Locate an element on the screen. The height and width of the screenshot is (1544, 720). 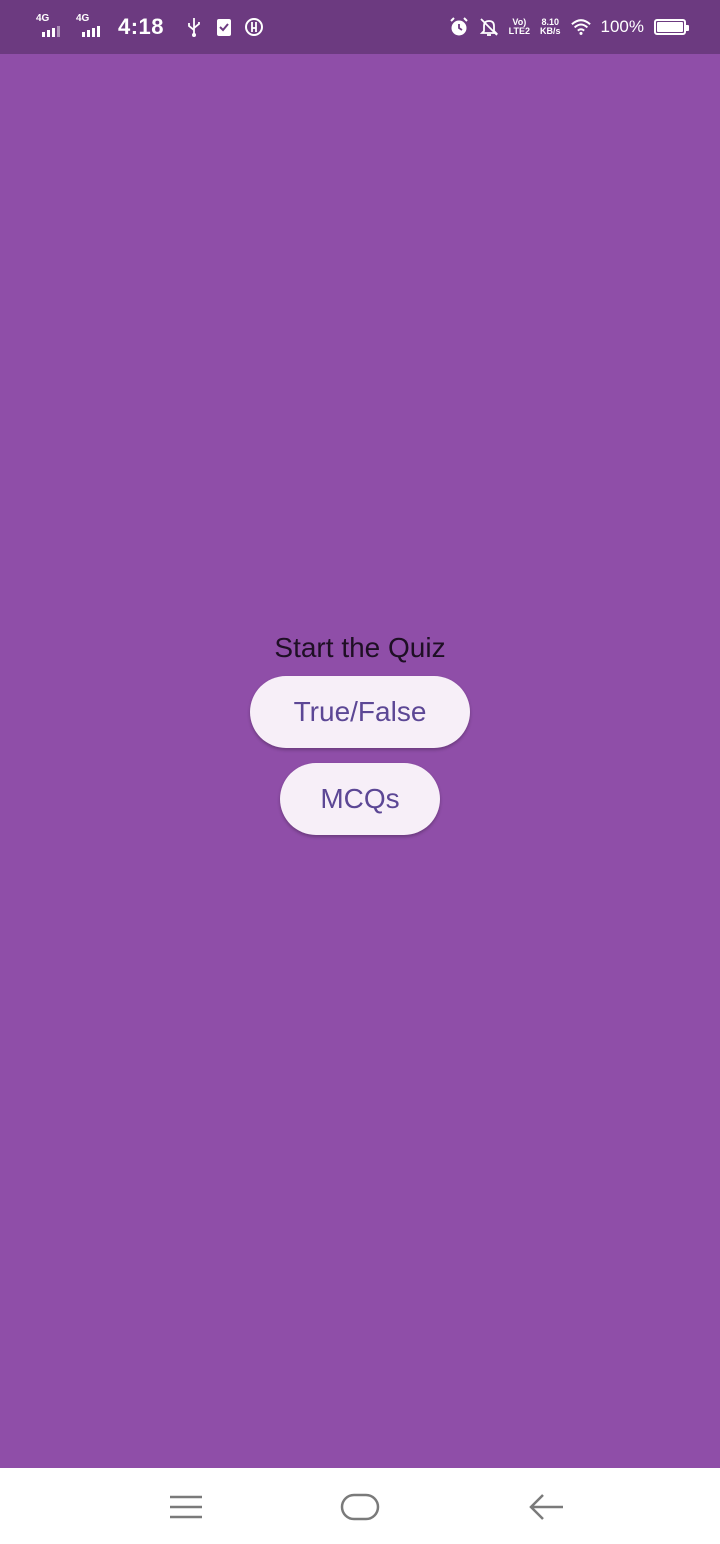
signal-sim2-icon: 4G is located at coordinates (91, 26).